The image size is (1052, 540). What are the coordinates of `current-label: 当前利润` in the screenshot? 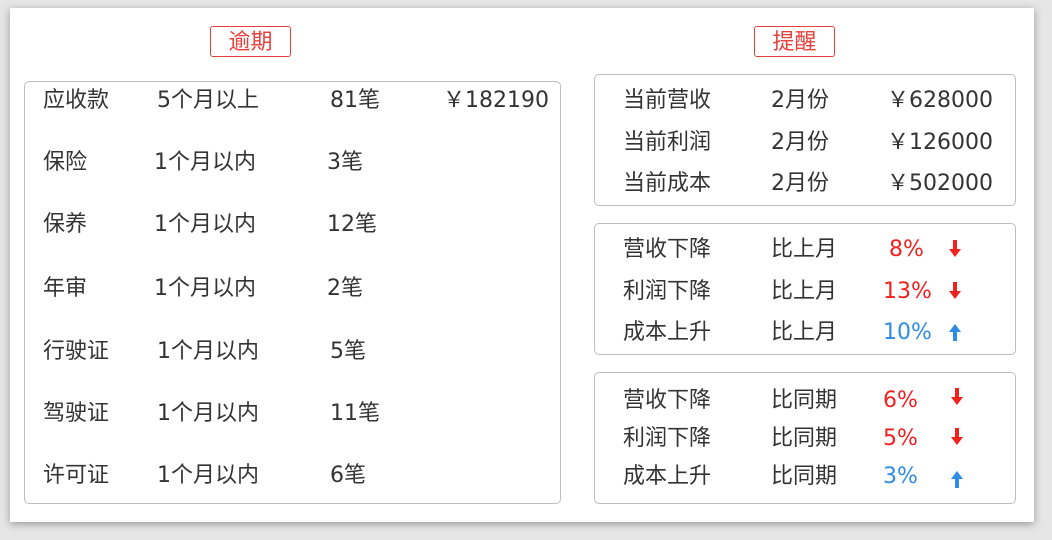 It's located at (667, 142).